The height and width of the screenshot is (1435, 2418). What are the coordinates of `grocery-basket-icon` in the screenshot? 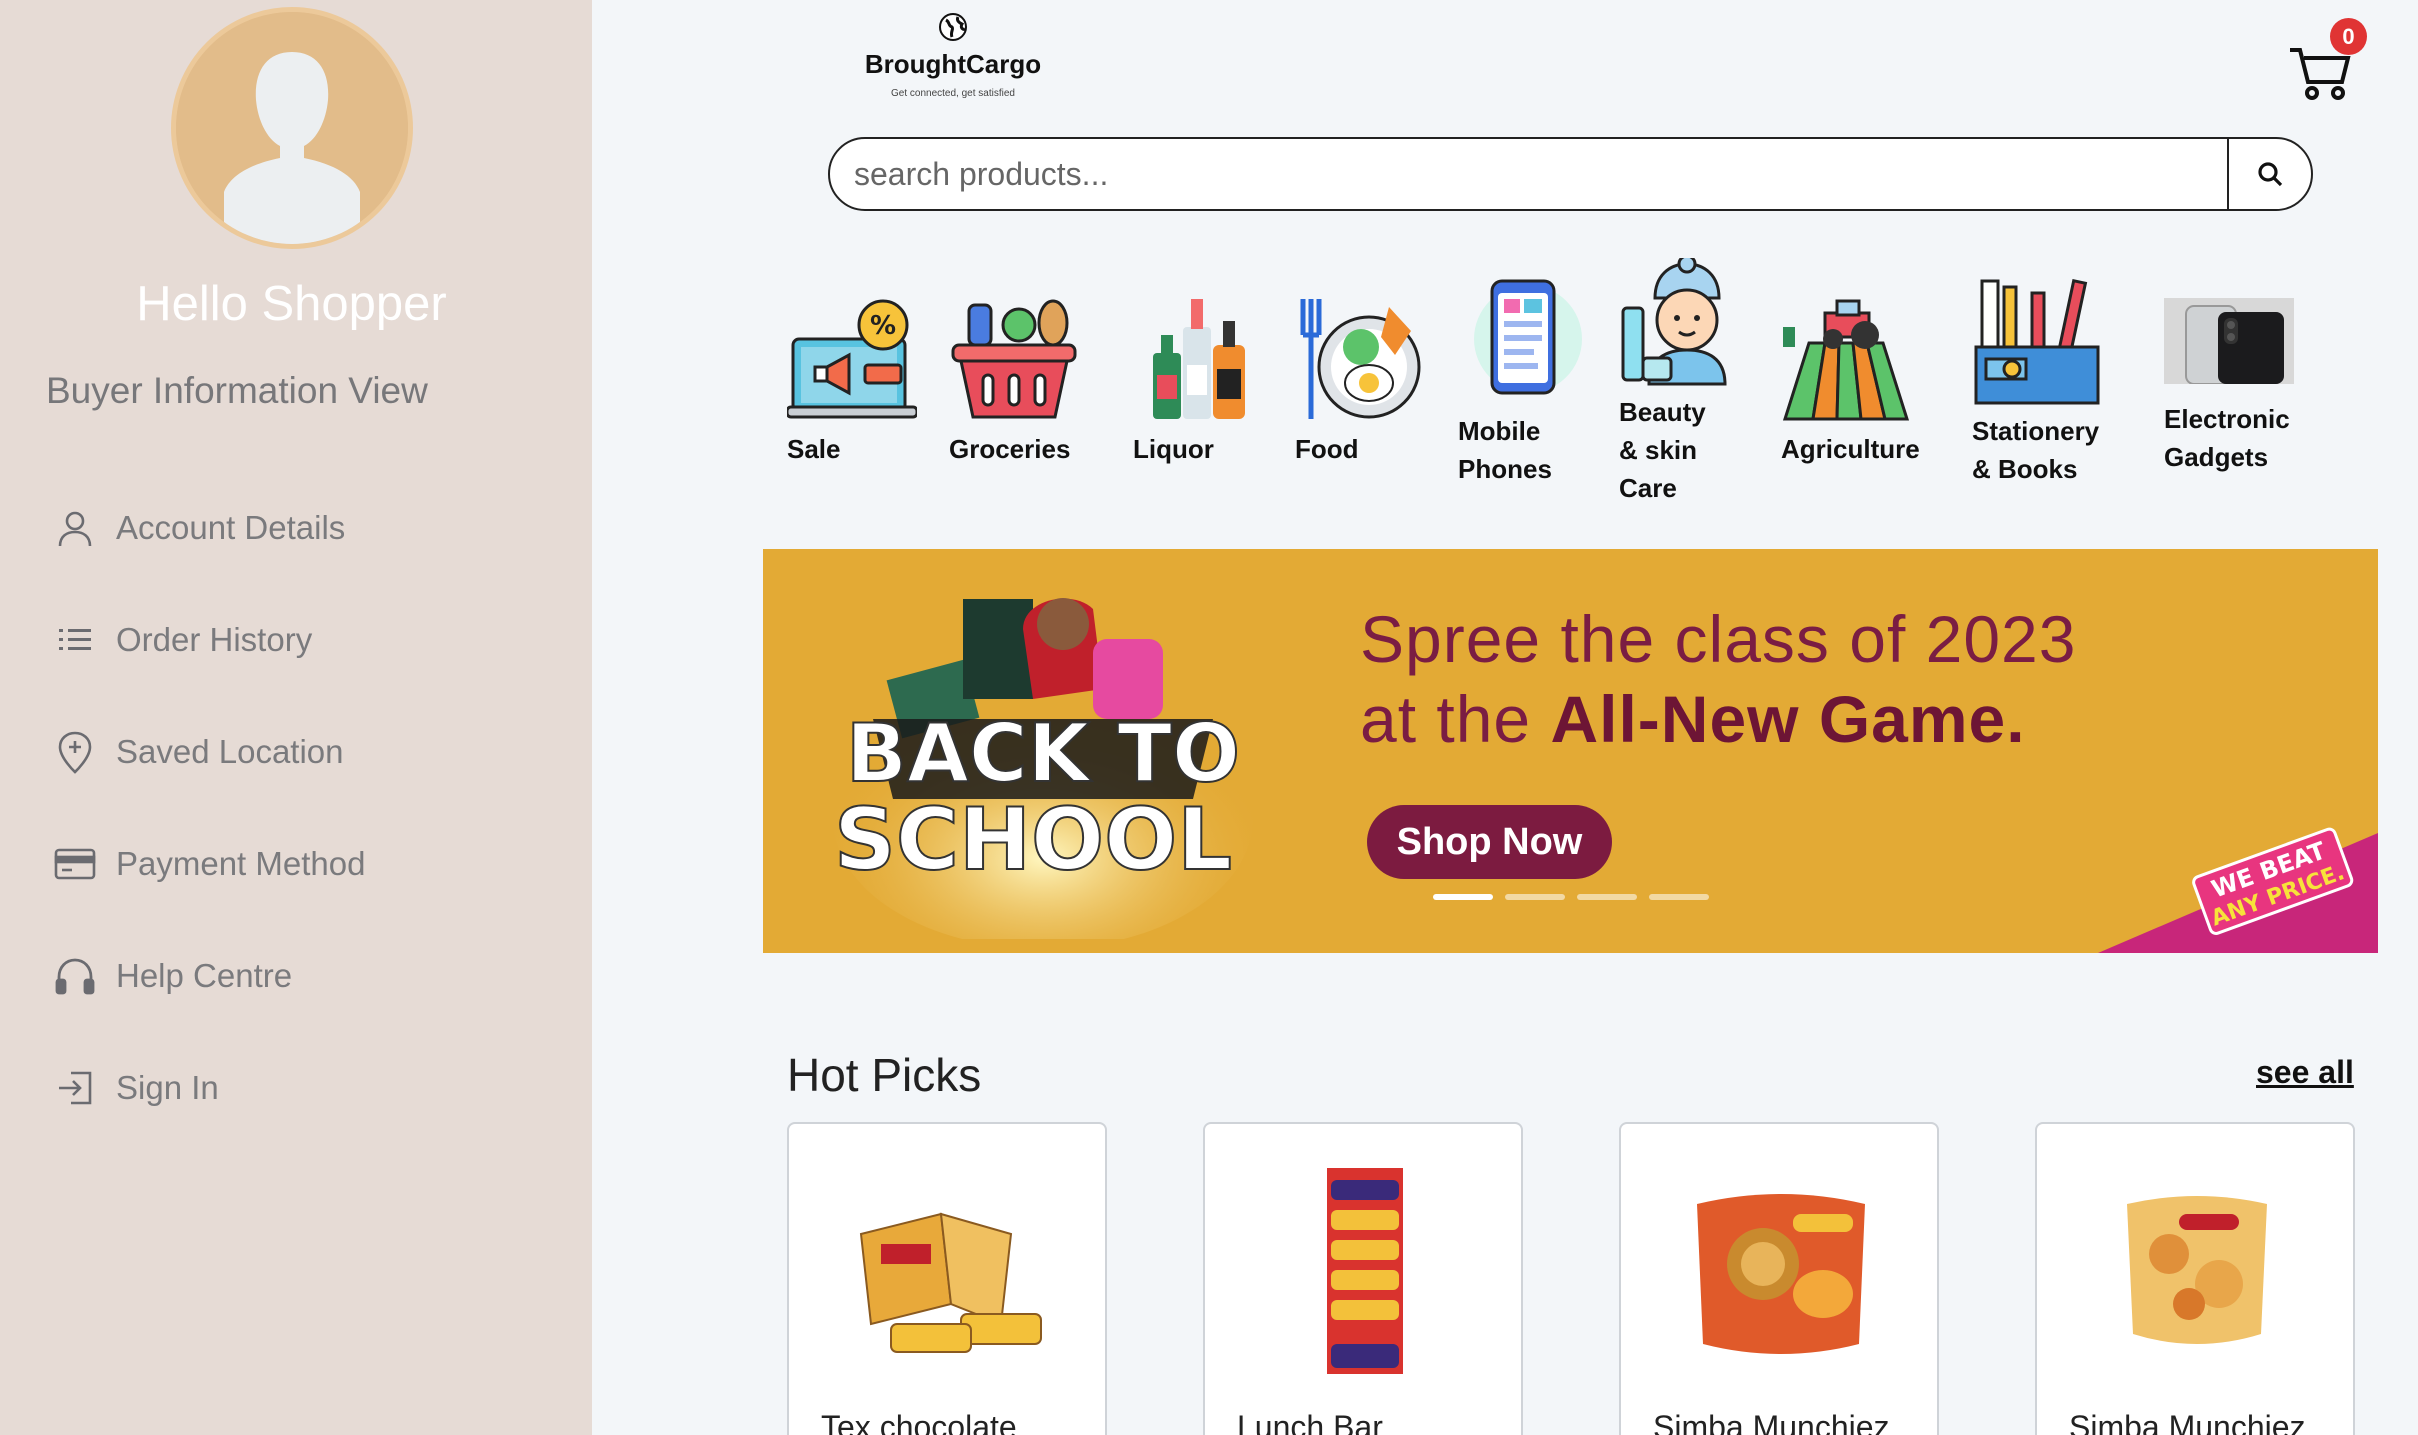 It's located at (1014, 359).